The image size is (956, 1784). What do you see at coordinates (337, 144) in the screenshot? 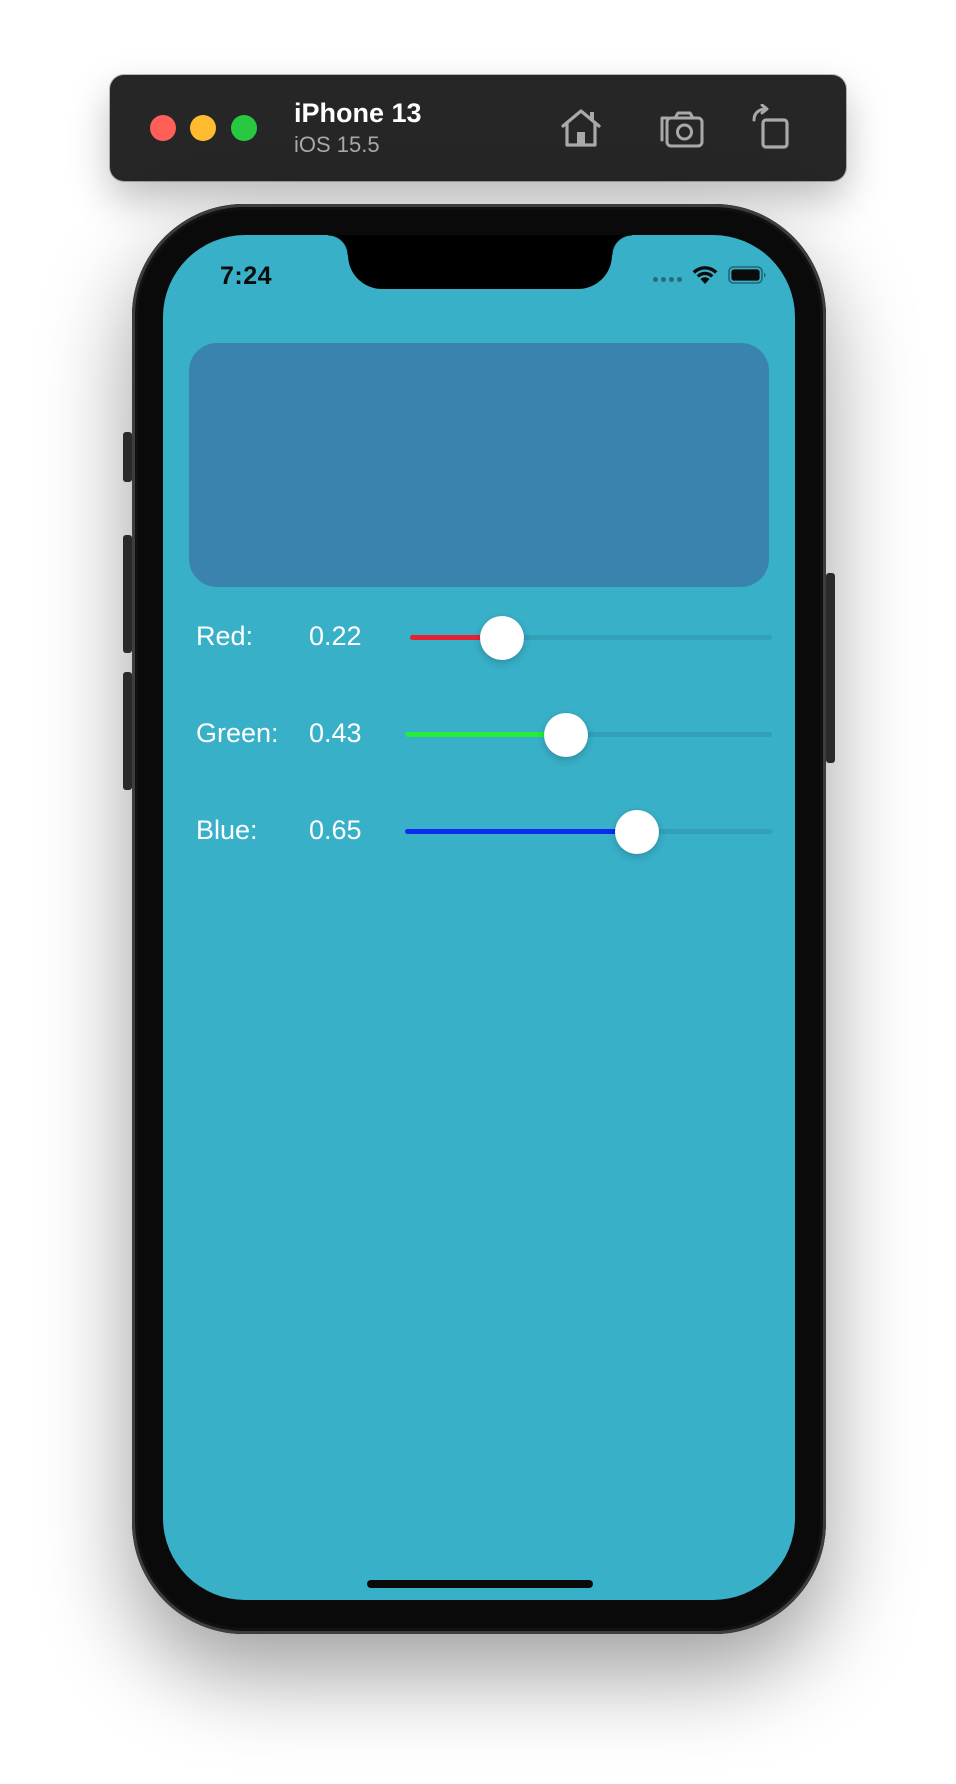
I see `os-version: iOS 15.5` at bounding box center [337, 144].